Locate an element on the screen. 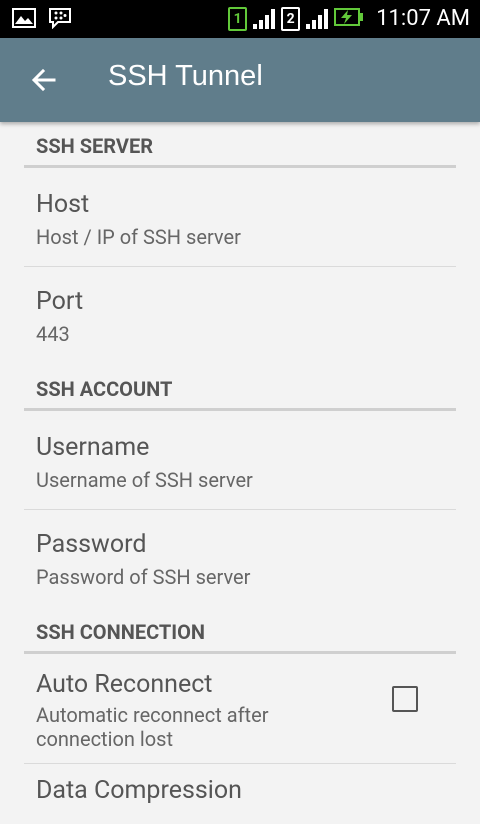 This screenshot has height=824, width=480. section-header-server: SSH SERVER is located at coordinates (240, 145).